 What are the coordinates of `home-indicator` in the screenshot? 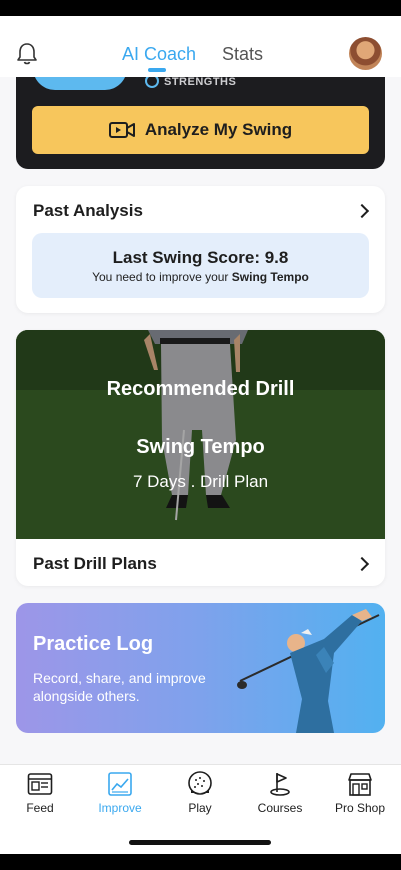 It's located at (200, 842).